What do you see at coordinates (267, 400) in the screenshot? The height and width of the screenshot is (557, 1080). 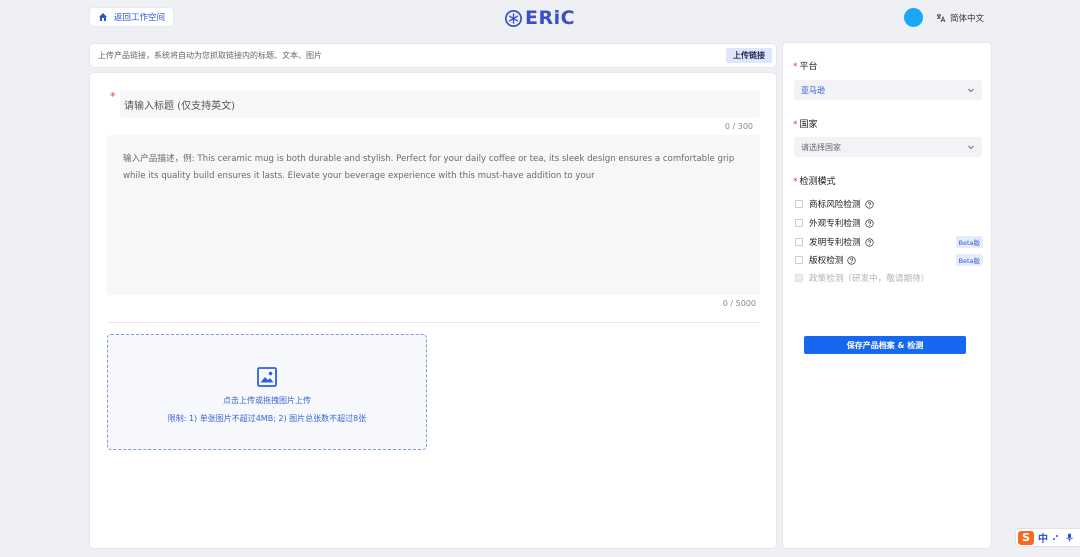 I see `upload-instruction: 点击上传或拖拽图片上传` at bounding box center [267, 400].